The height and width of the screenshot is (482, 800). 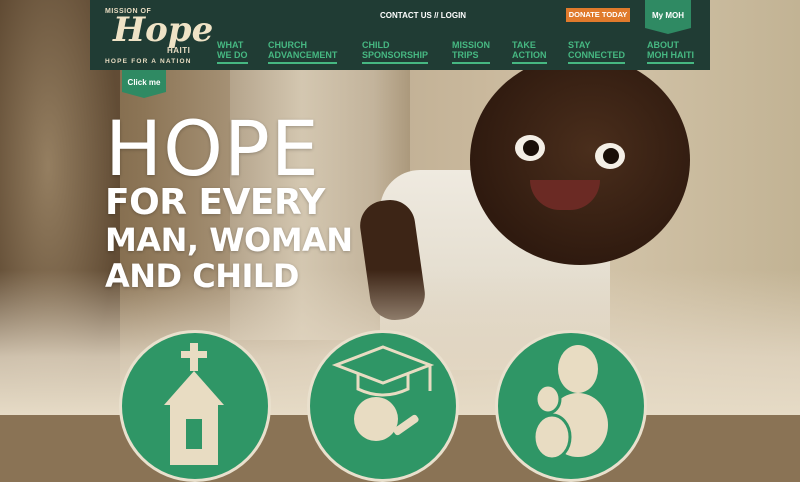 I want to click on contact-login-link: CONTACT US // LOGIN, so click(x=423, y=15).